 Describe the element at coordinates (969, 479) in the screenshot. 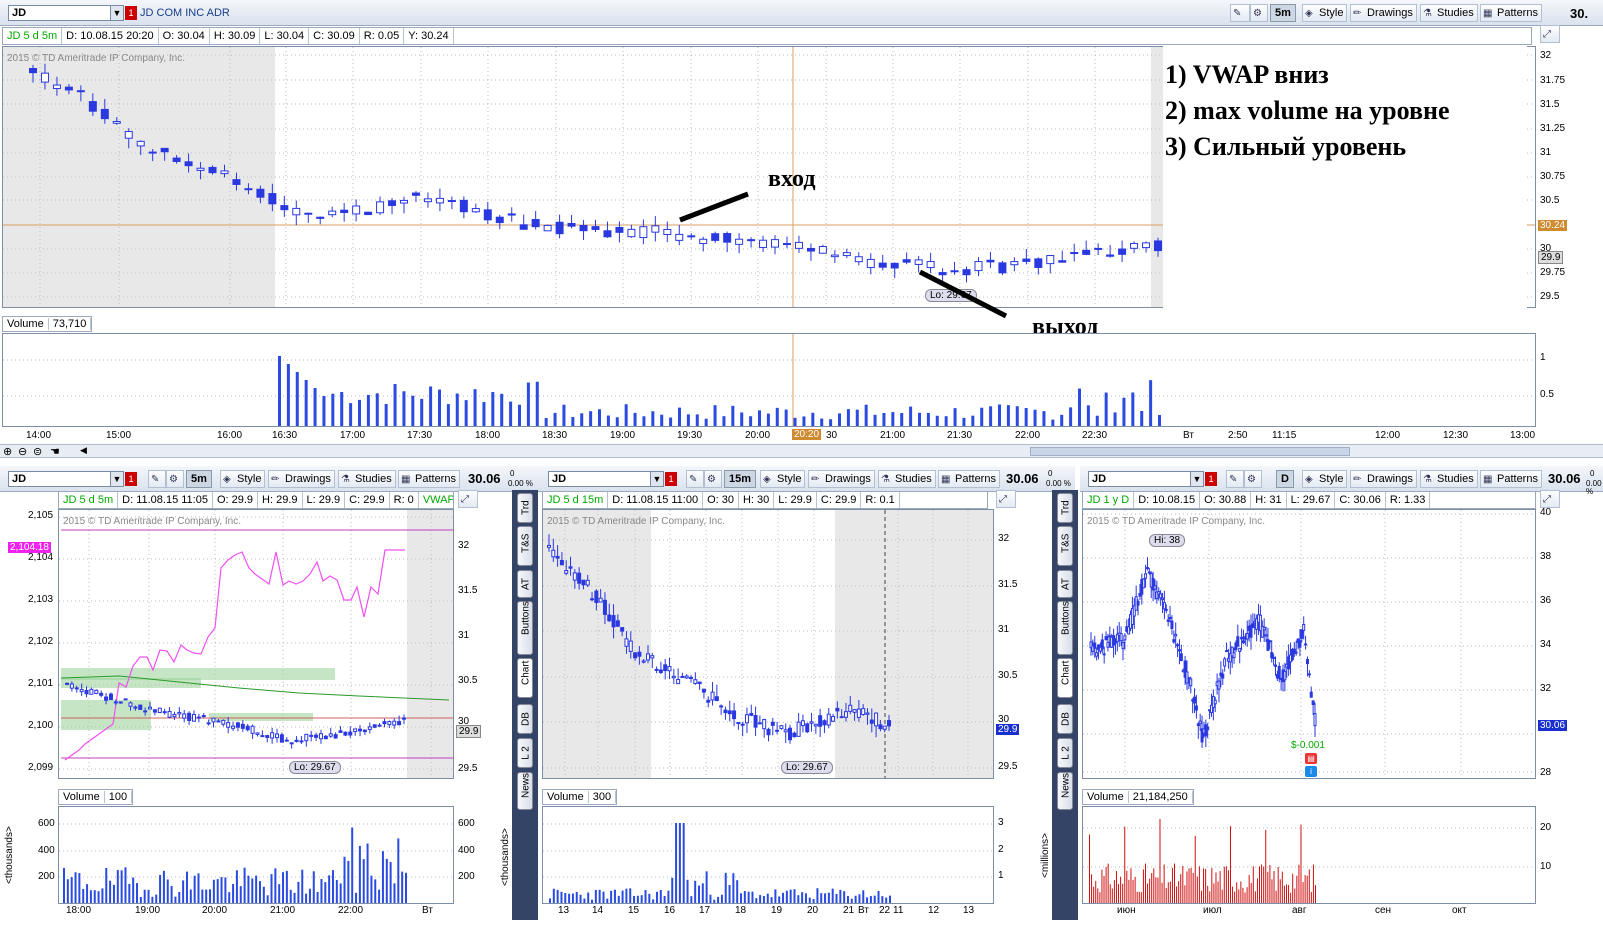

I see `bm-patterns-button: ▦ Patterns` at that location.